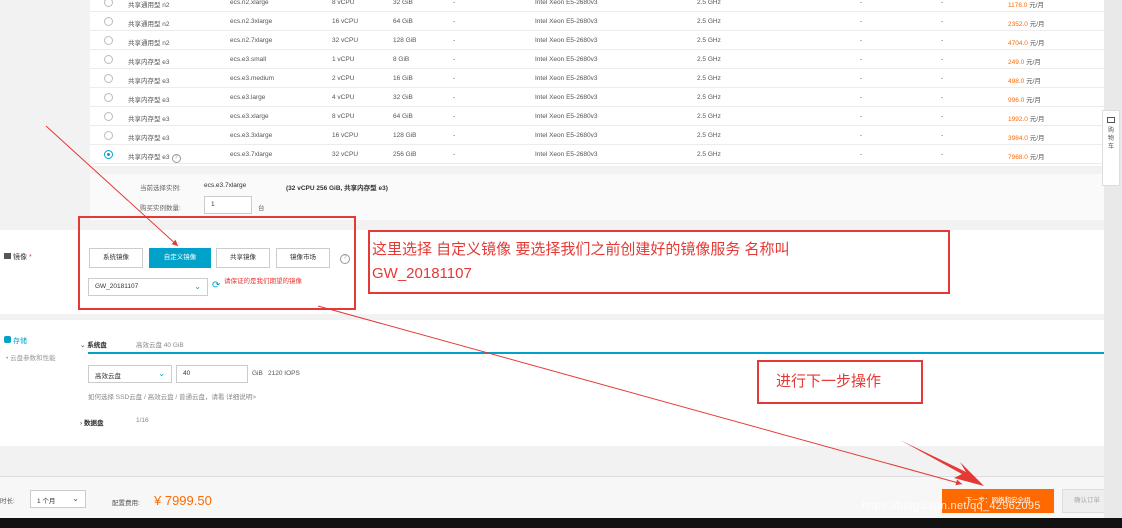 This screenshot has width=1122, height=528. What do you see at coordinates (176, 158) in the screenshot?
I see `help-icon: ?` at bounding box center [176, 158].